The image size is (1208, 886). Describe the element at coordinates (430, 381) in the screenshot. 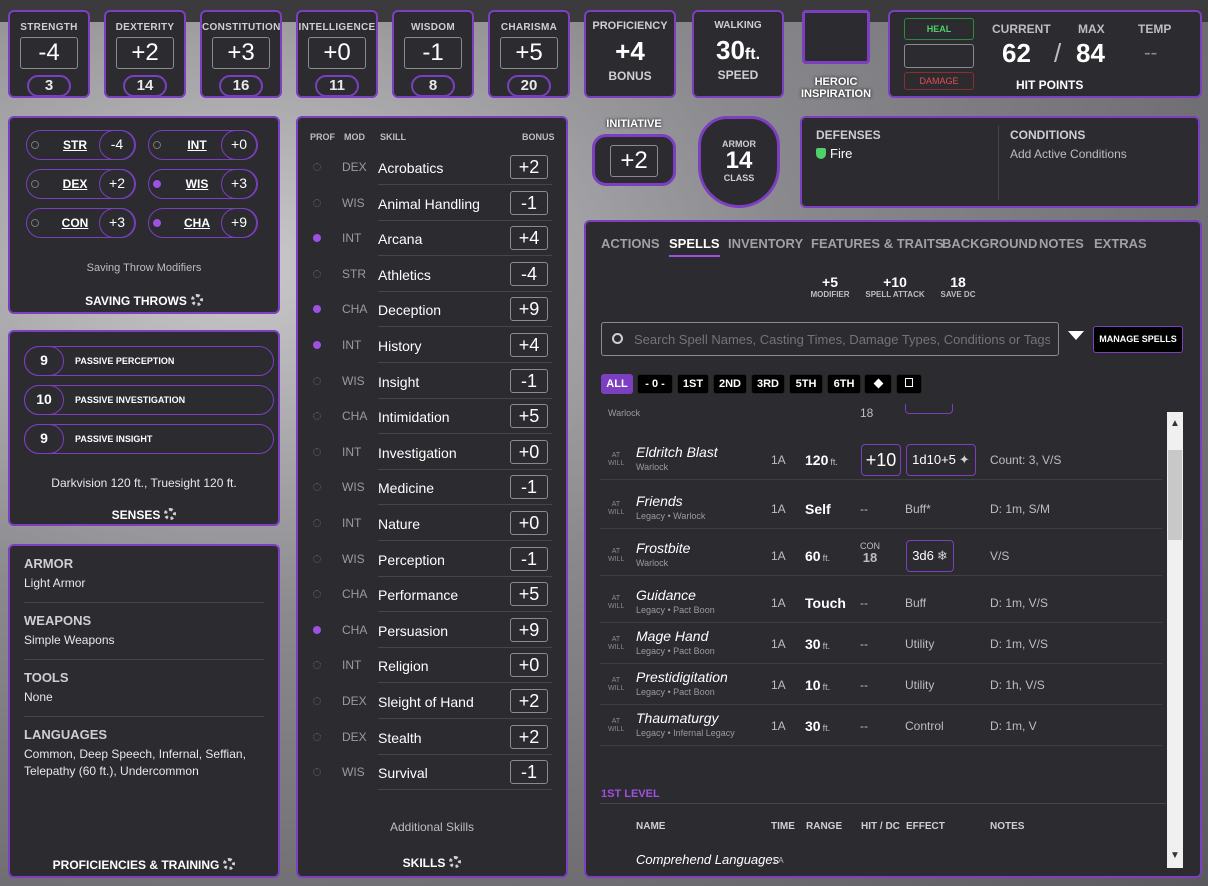

I see `skill-row: WIS Insight -1` at that location.